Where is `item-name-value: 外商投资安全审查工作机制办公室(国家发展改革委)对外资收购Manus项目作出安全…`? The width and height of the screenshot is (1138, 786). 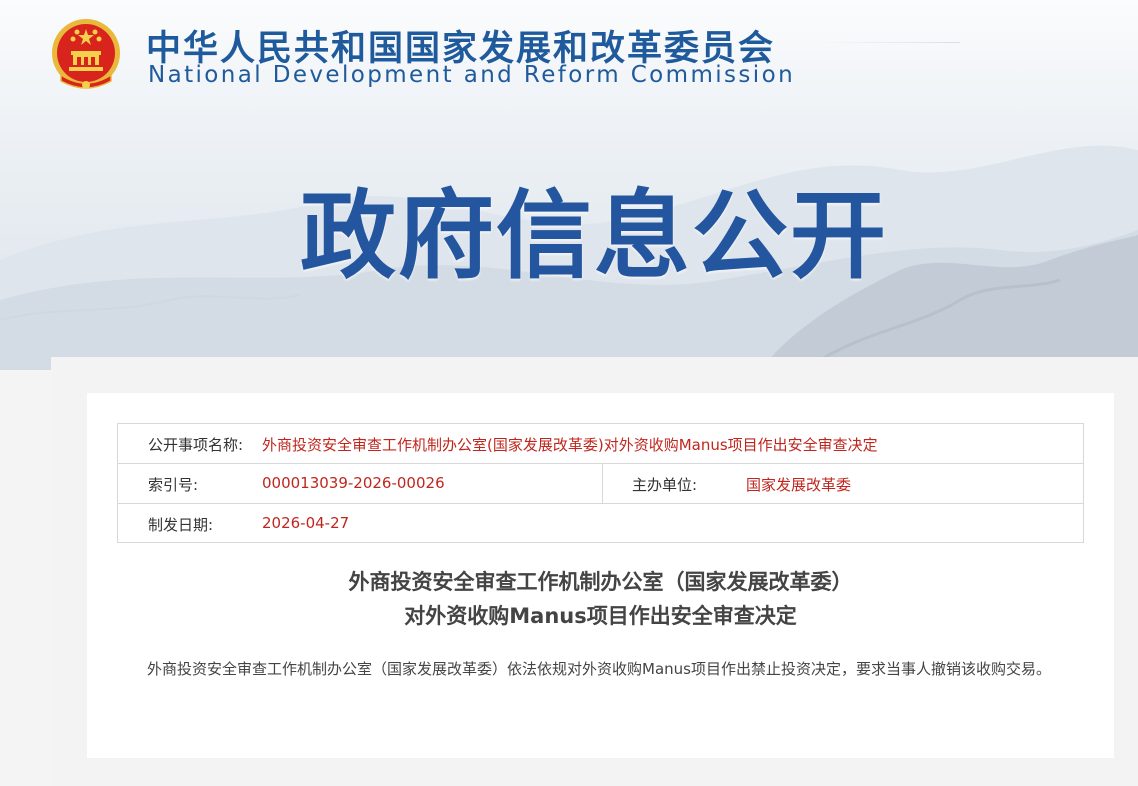
item-name-value: 外商投资安全审查工作机制办公室(国家发展改革委)对外资收购Manus项目作出安全… is located at coordinates (570, 445).